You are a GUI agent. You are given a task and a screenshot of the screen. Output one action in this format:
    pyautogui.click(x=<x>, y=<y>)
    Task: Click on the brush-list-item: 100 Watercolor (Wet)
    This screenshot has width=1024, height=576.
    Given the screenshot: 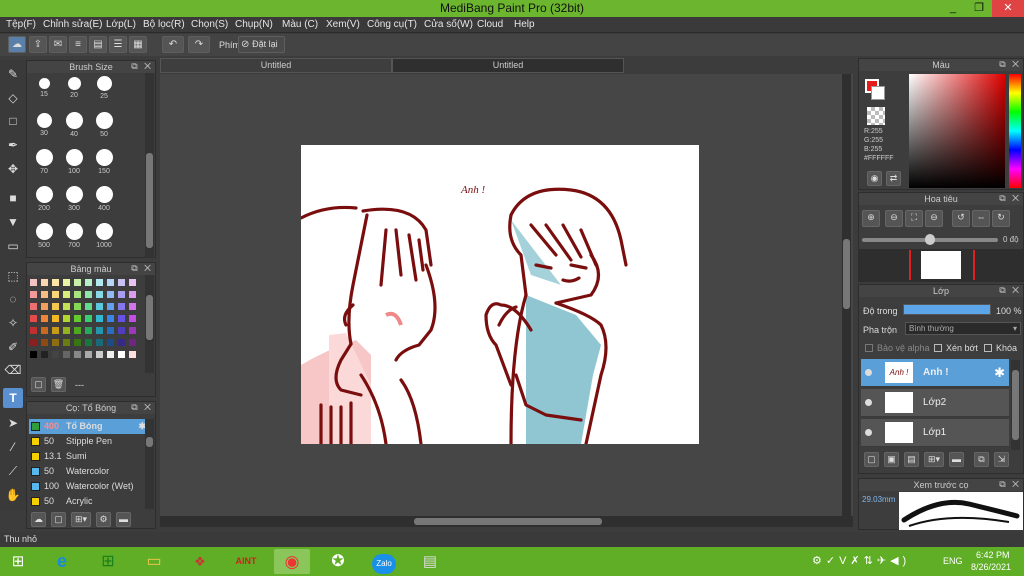 What is the action you would take?
    pyautogui.click(x=89, y=486)
    